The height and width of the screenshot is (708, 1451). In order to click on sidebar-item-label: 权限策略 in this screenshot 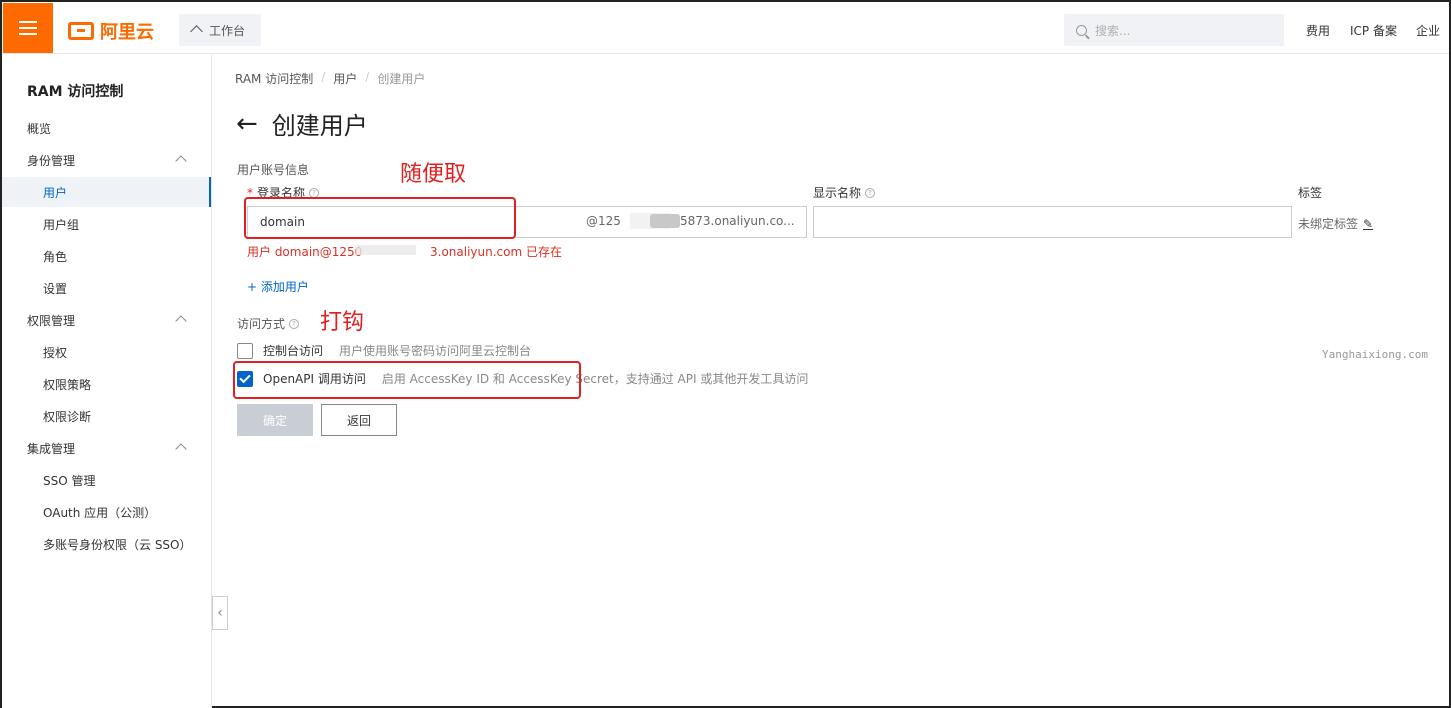, I will do `click(67, 384)`.